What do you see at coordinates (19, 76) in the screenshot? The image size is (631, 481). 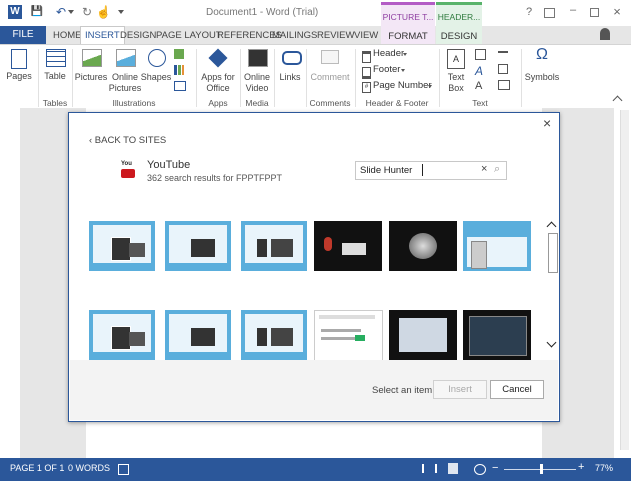 I see `pages-label: Pages` at bounding box center [19, 76].